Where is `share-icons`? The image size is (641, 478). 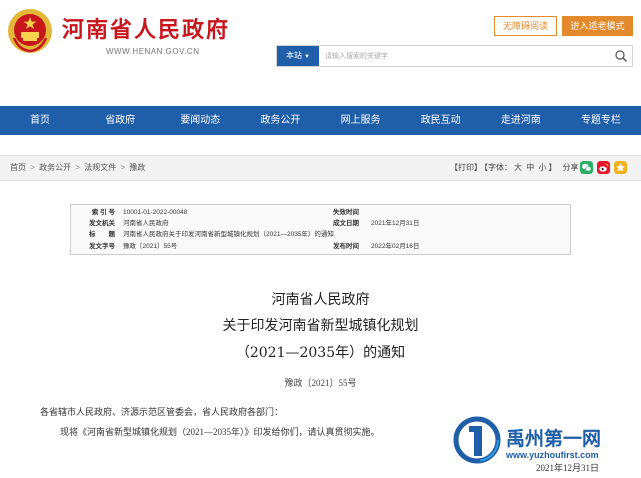 share-icons is located at coordinates (603, 167).